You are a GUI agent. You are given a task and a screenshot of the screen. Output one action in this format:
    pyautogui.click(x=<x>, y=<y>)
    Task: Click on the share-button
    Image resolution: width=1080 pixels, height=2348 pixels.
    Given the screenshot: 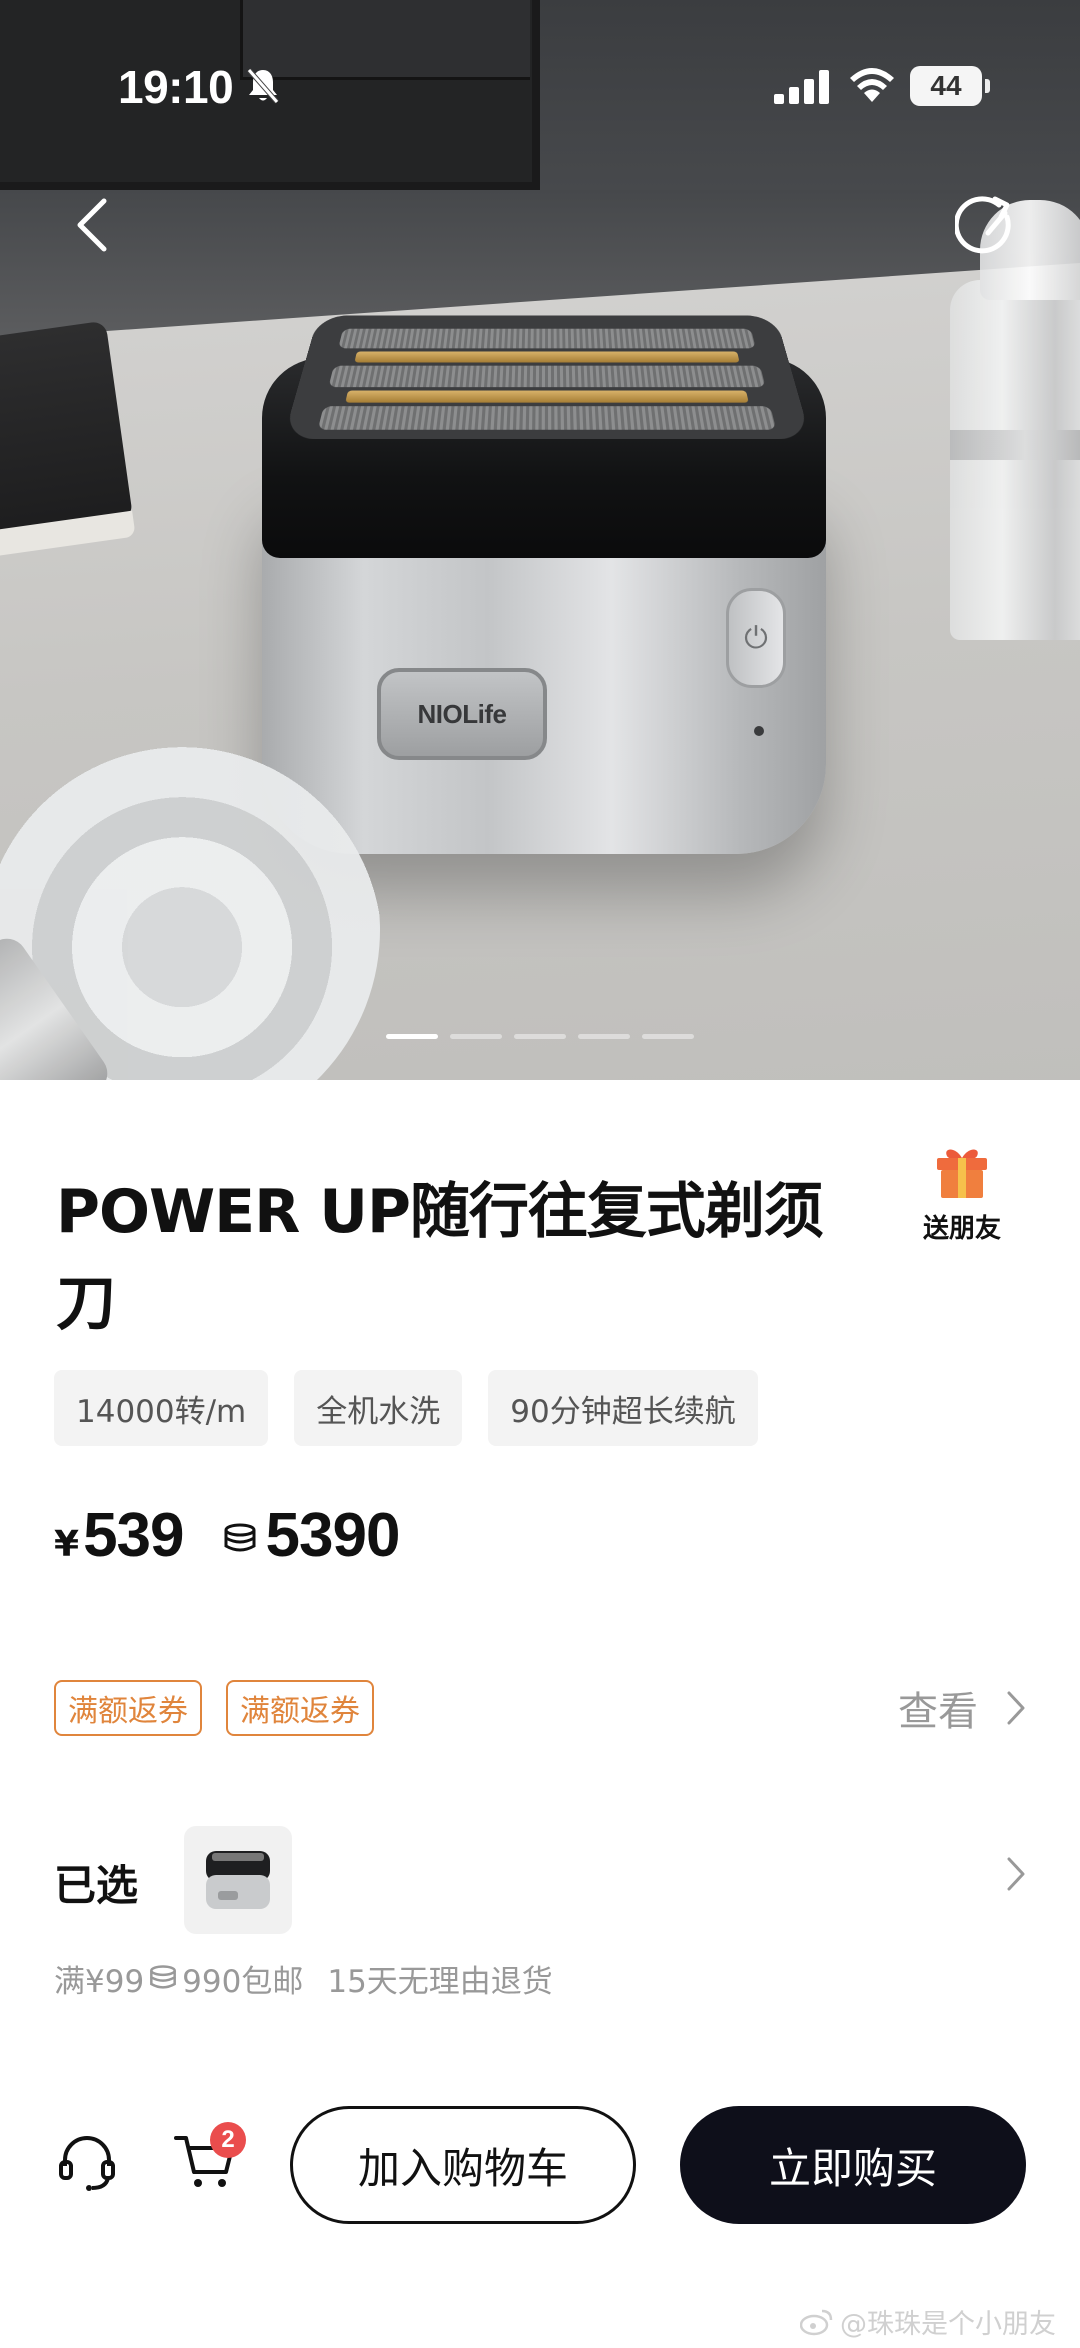 What is the action you would take?
    pyautogui.click(x=988, y=228)
    